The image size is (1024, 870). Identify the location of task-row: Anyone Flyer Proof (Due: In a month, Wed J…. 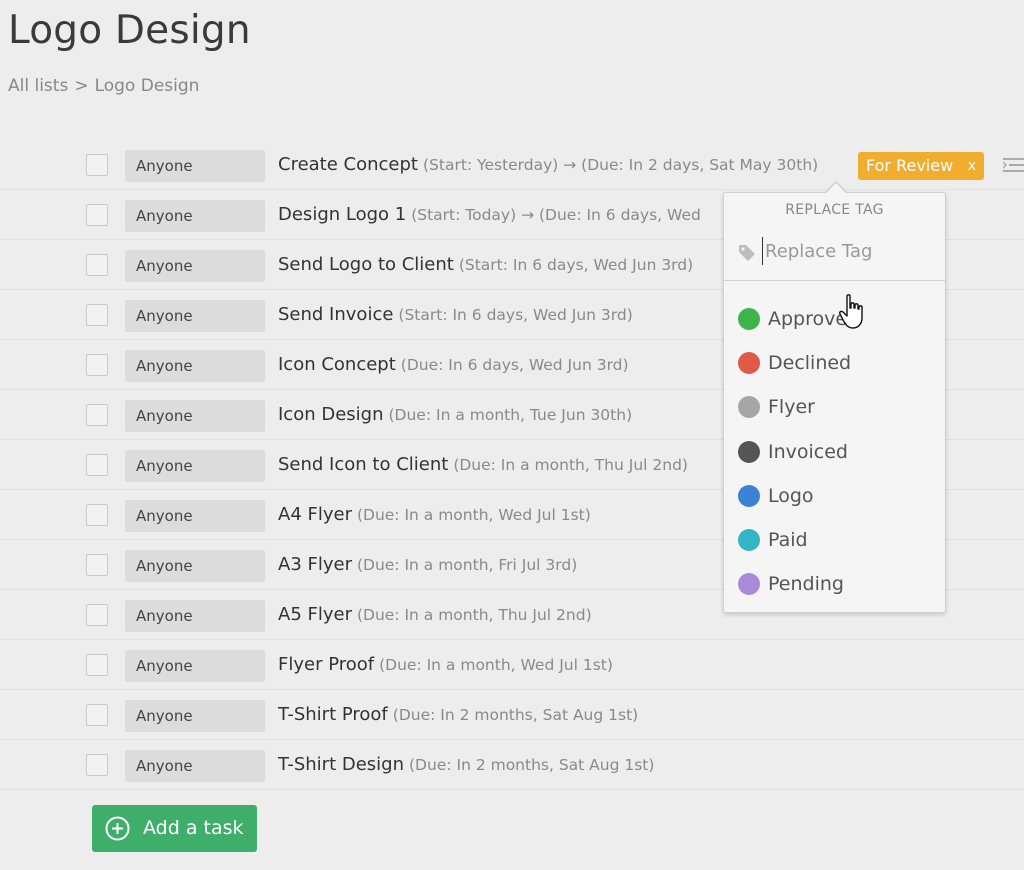
(512, 665).